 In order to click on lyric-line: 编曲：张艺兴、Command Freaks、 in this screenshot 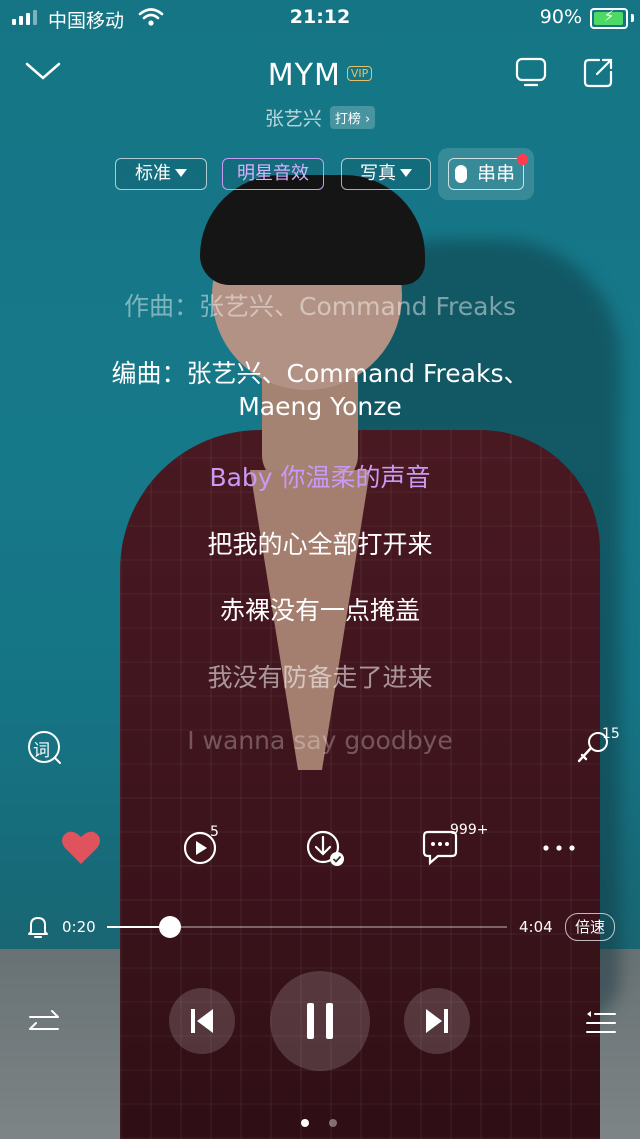, I will do `click(320, 373)`.